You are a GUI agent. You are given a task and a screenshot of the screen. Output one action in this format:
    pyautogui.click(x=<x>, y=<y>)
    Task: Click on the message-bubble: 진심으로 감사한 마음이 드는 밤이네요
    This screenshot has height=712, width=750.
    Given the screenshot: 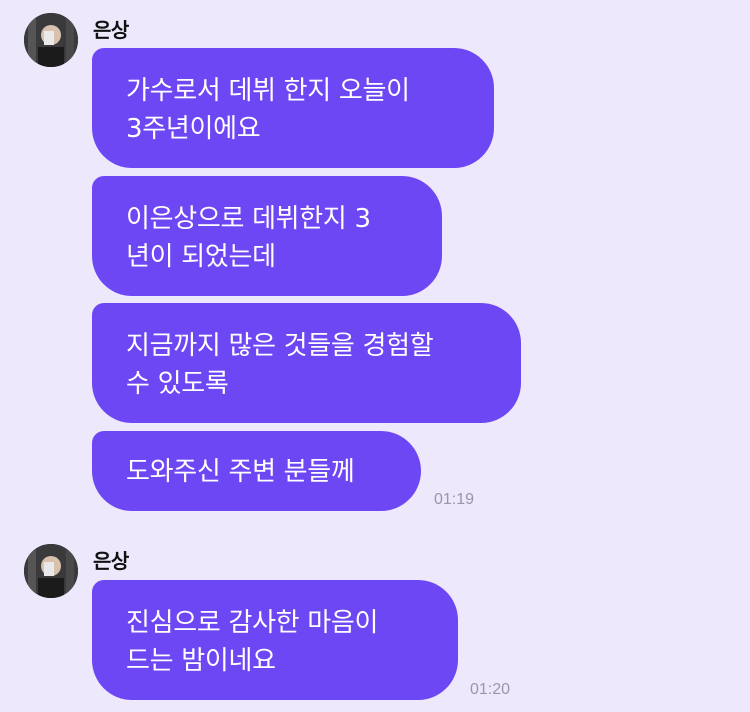 What is the action you would take?
    pyautogui.click(x=275, y=640)
    